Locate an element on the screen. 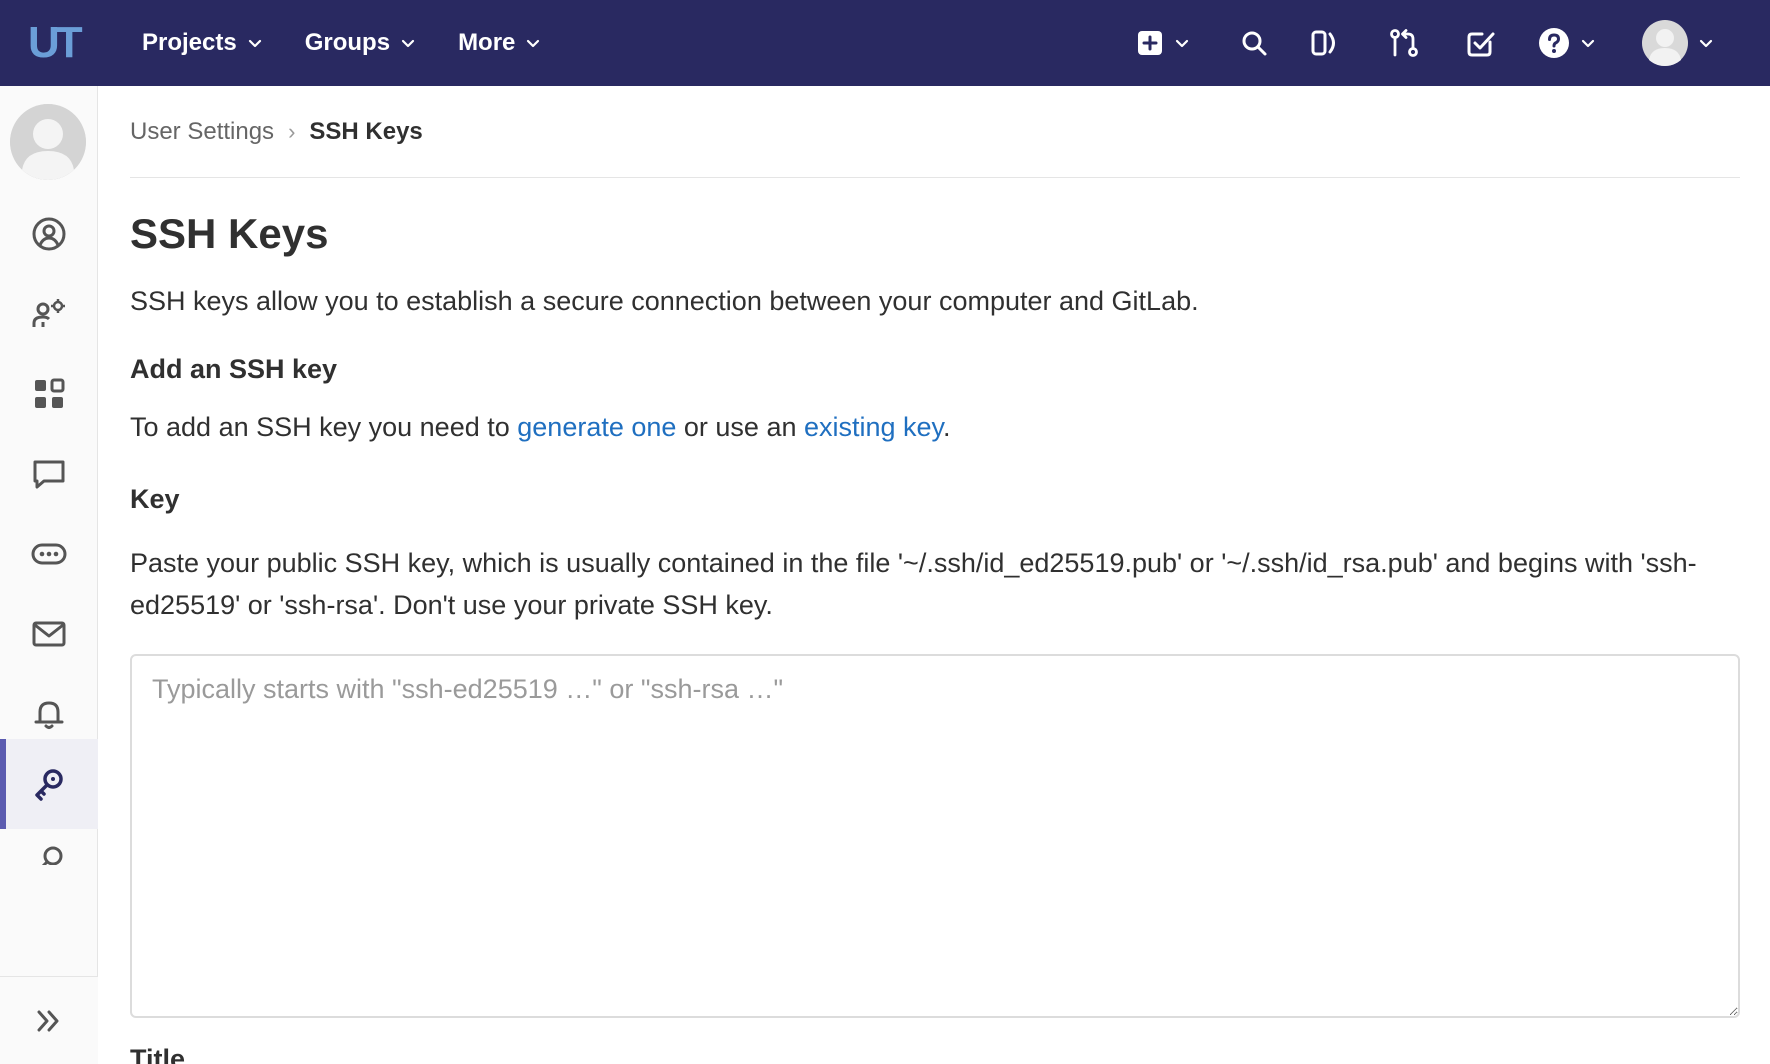  sidebar-avatar is located at coordinates (48, 142).